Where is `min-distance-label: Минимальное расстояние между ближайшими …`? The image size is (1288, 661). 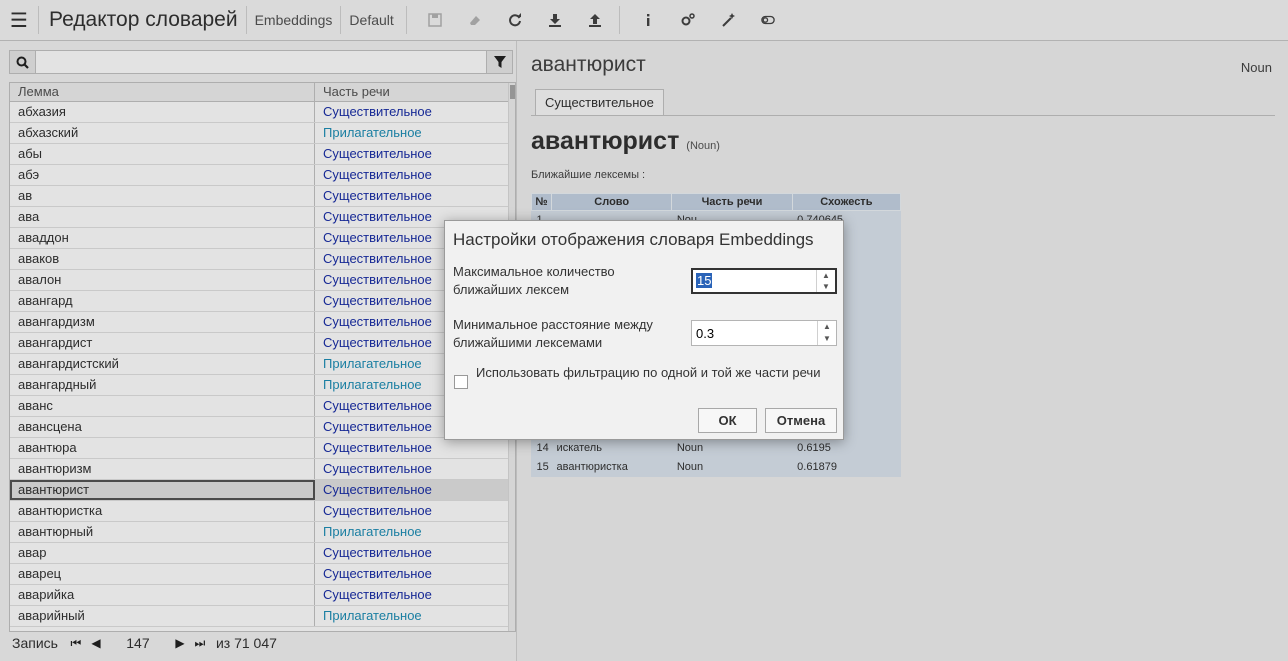 min-distance-label: Минимальное расстояние между ближайшими … is located at coordinates (553, 333).